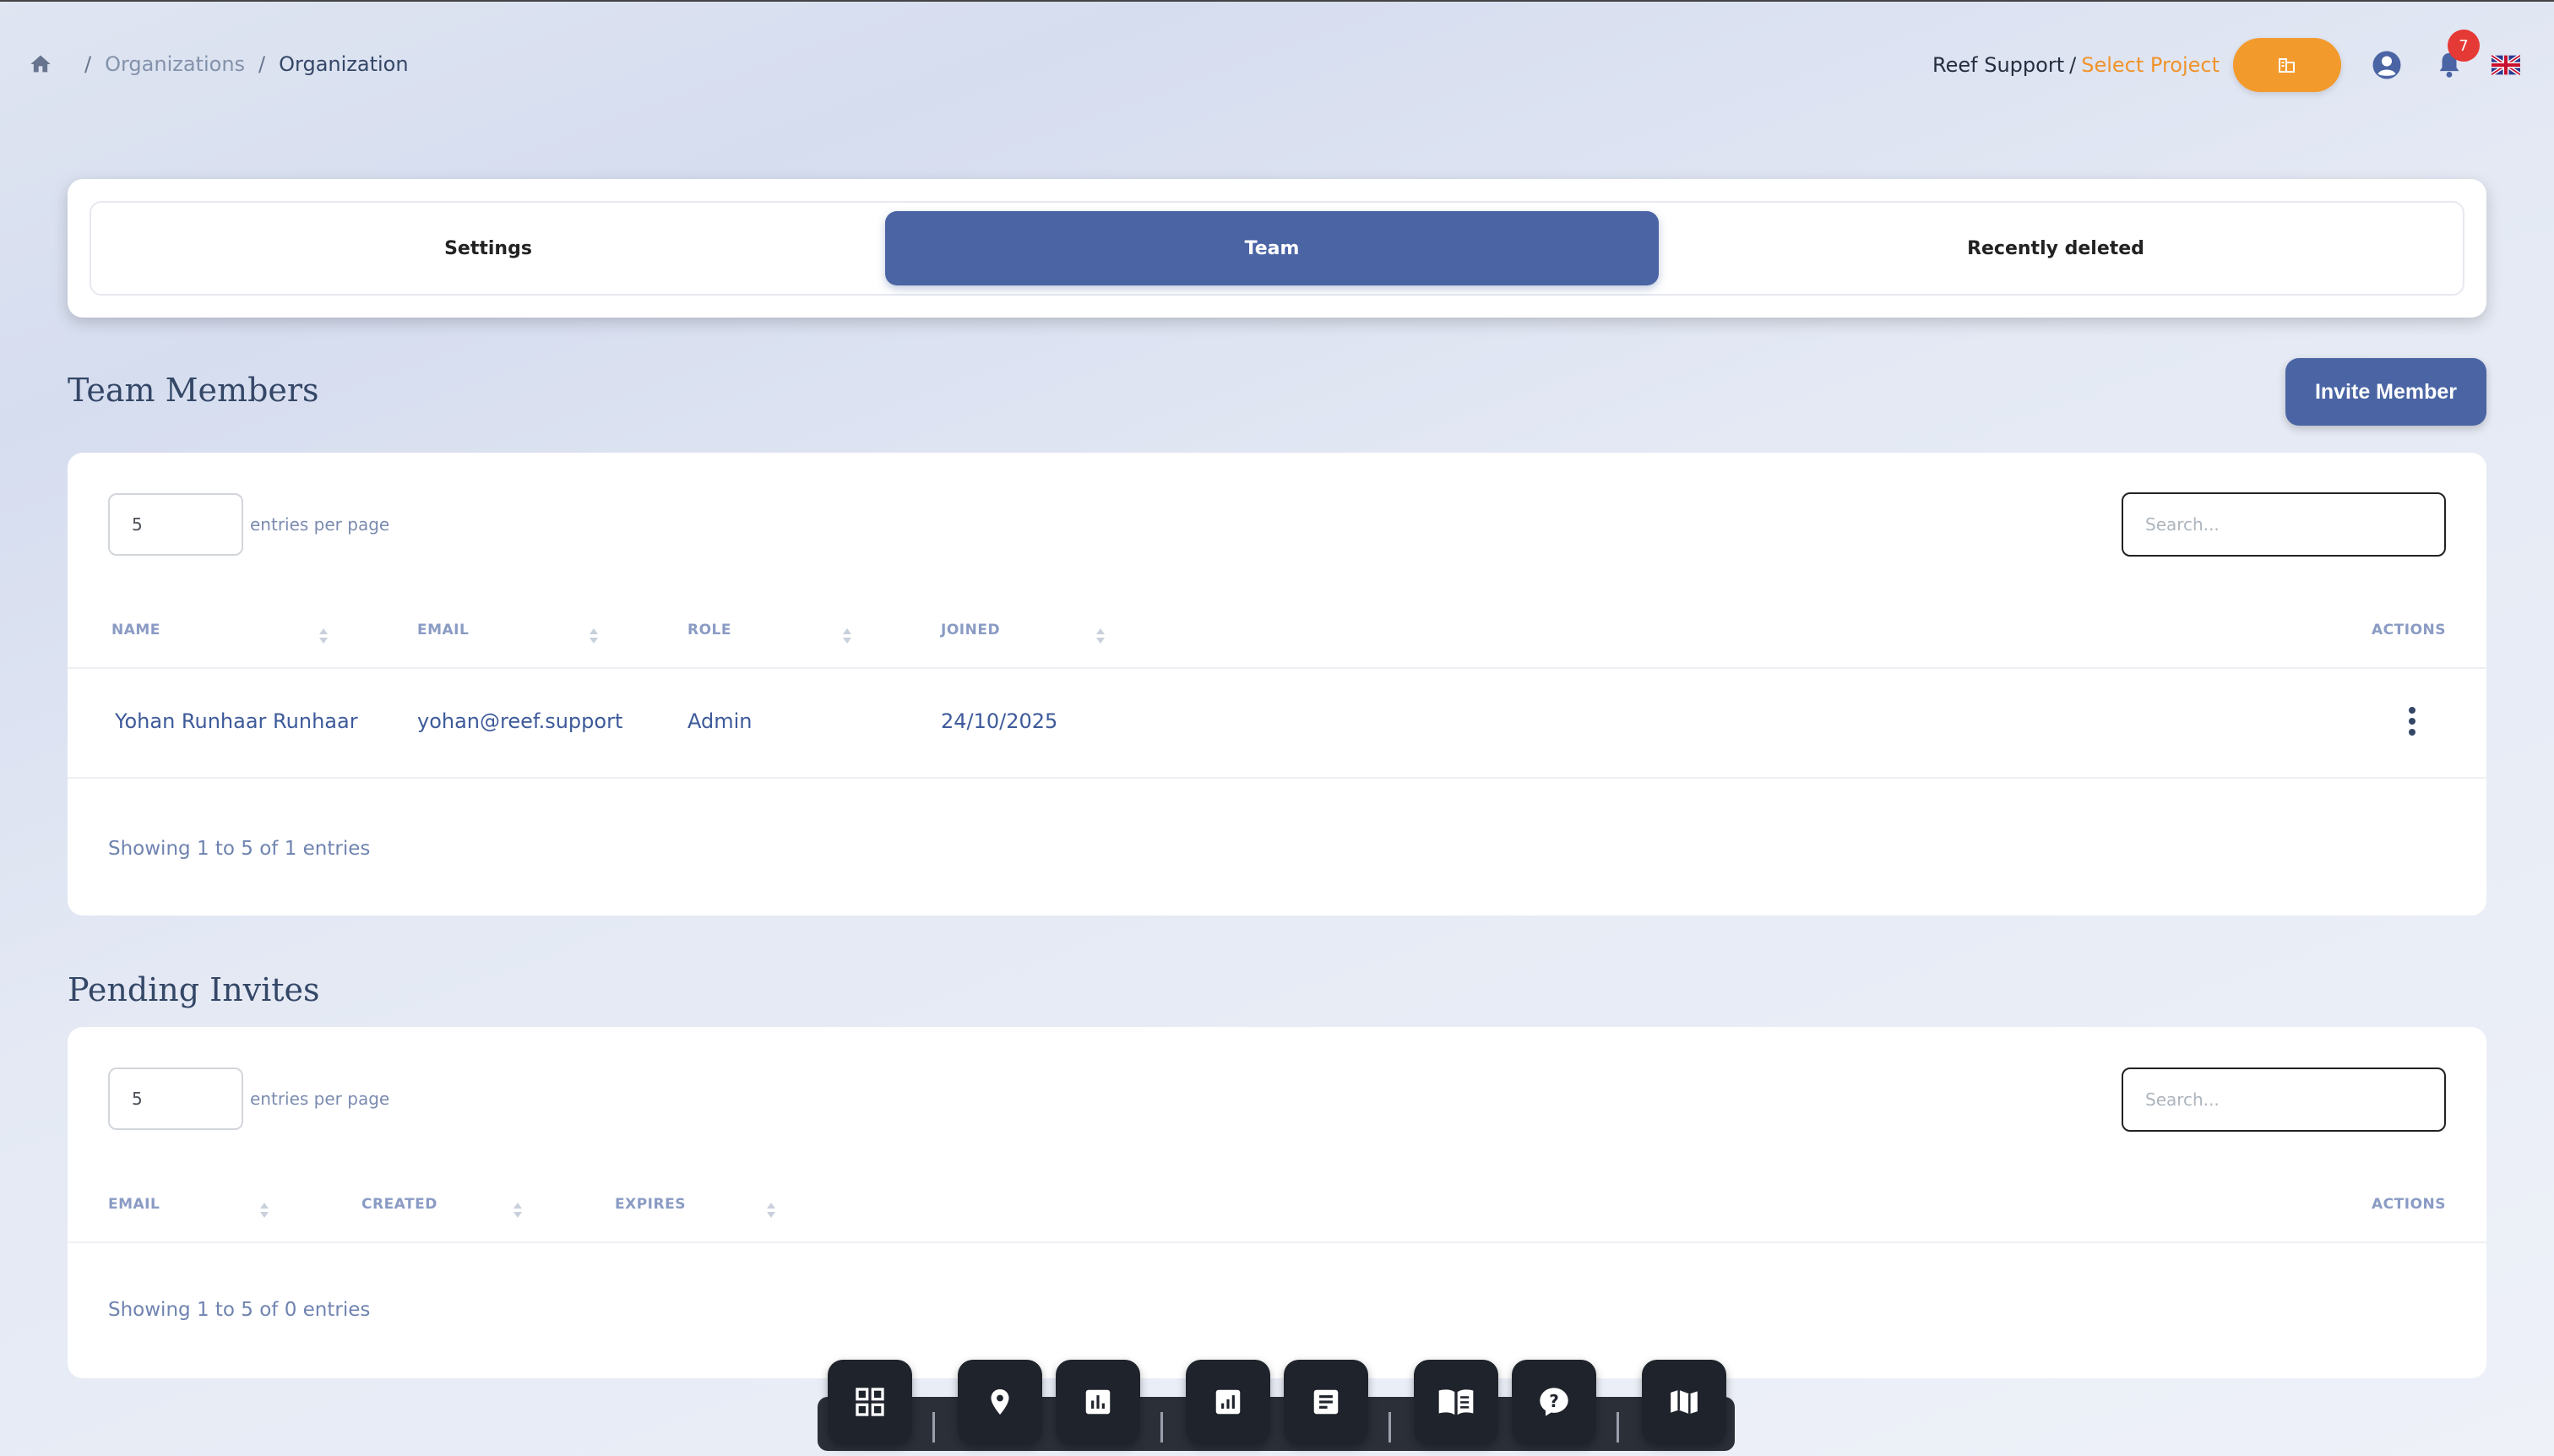 This screenshot has width=2554, height=1456. What do you see at coordinates (193, 390) in the screenshot?
I see `team-members-title: Team Members` at bounding box center [193, 390].